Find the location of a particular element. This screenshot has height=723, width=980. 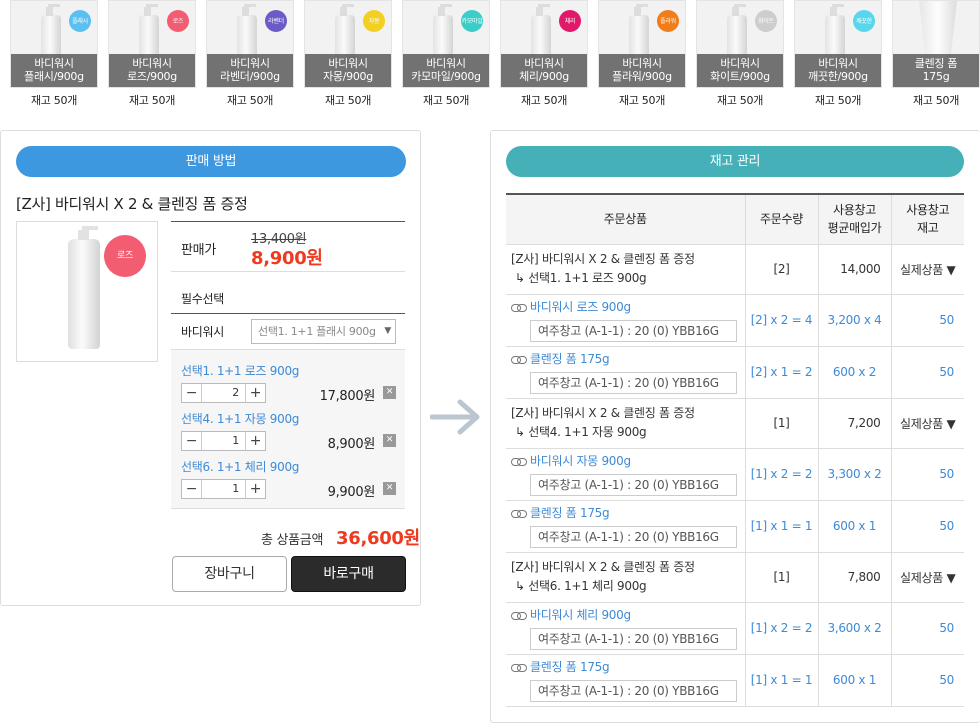

option-name: 선택4. 1+1 자몽 900g is located at coordinates (240, 419).